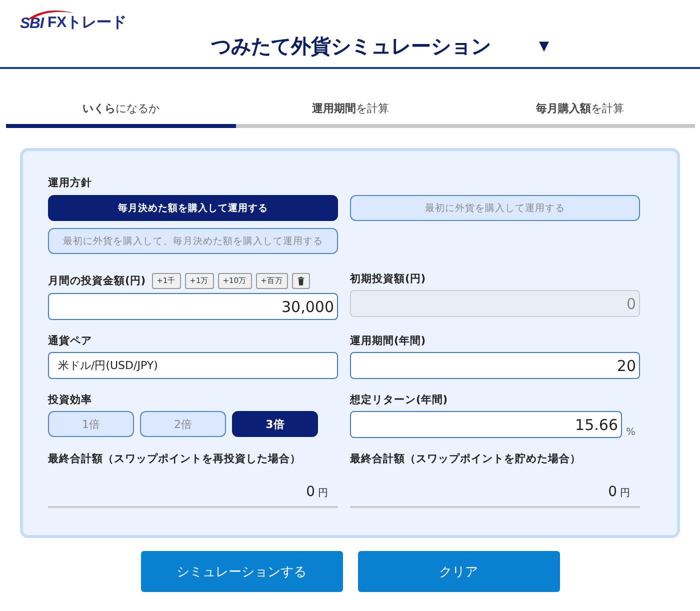 Image resolution: width=700 pixels, height=611 pixels. I want to click on option-button: 3倍, so click(275, 424).